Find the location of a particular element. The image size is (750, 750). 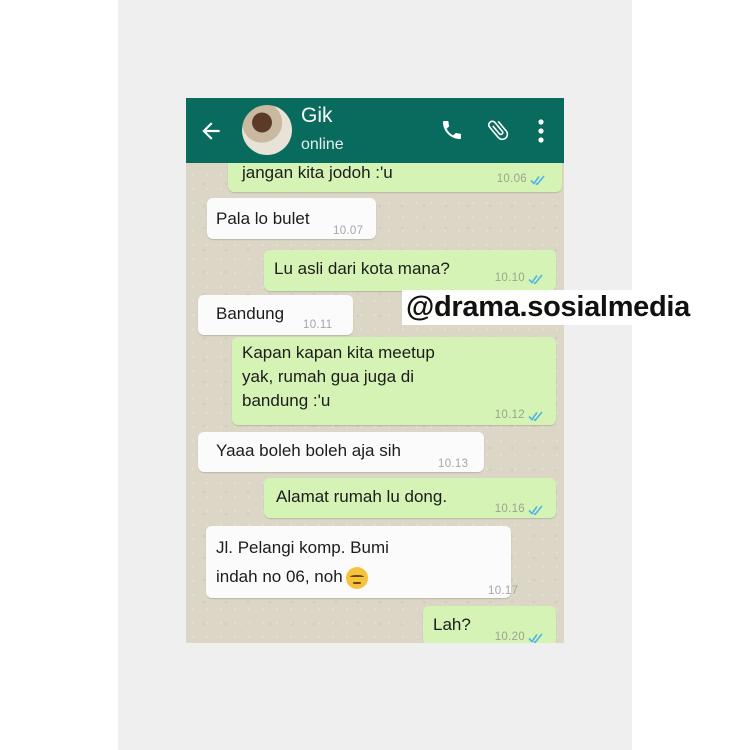

message-time: 10.12 is located at coordinates (509, 415).